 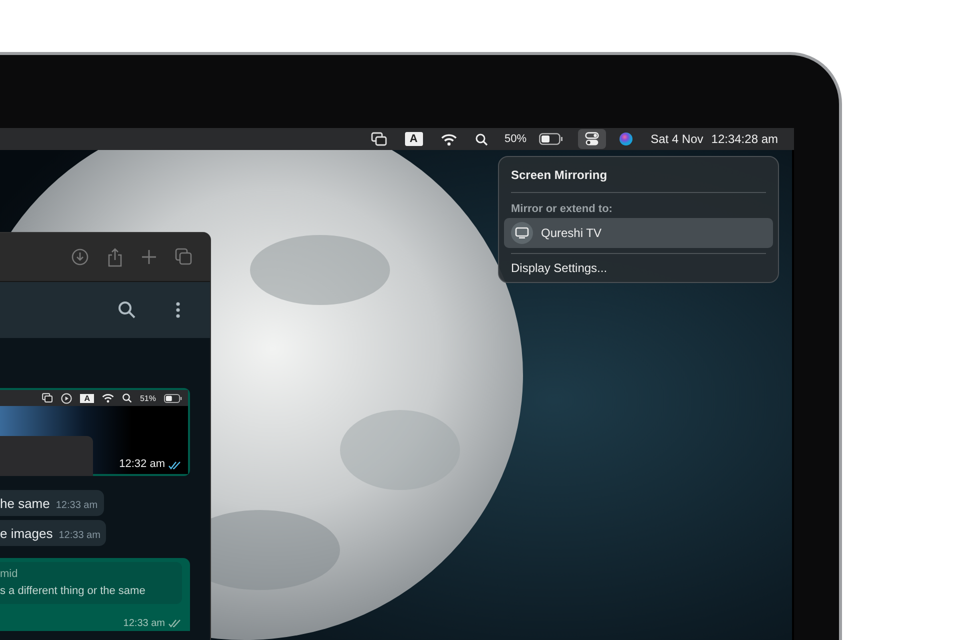 What do you see at coordinates (115, 257) in the screenshot?
I see `share-icon` at bounding box center [115, 257].